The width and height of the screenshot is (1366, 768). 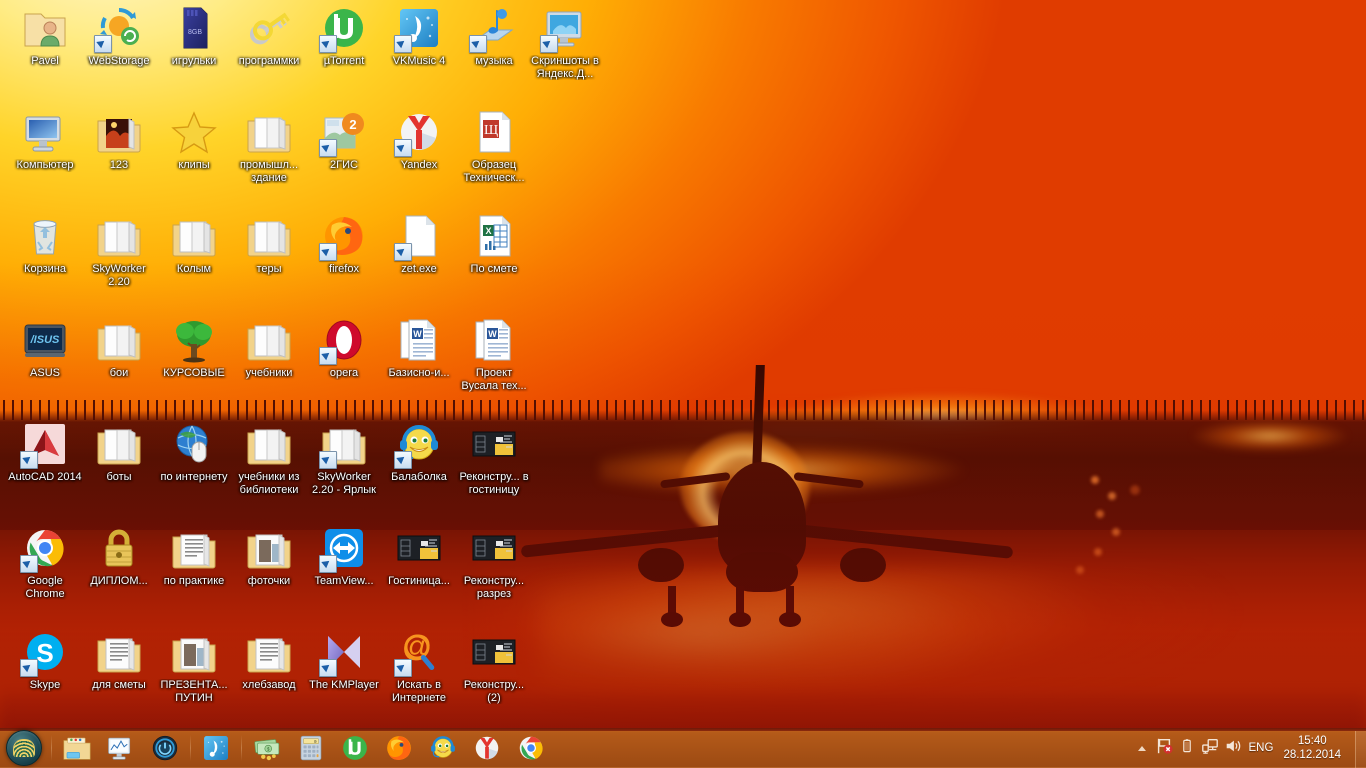 I want to click on desktop-icon: 8GB игрульки, so click(x=194, y=36).